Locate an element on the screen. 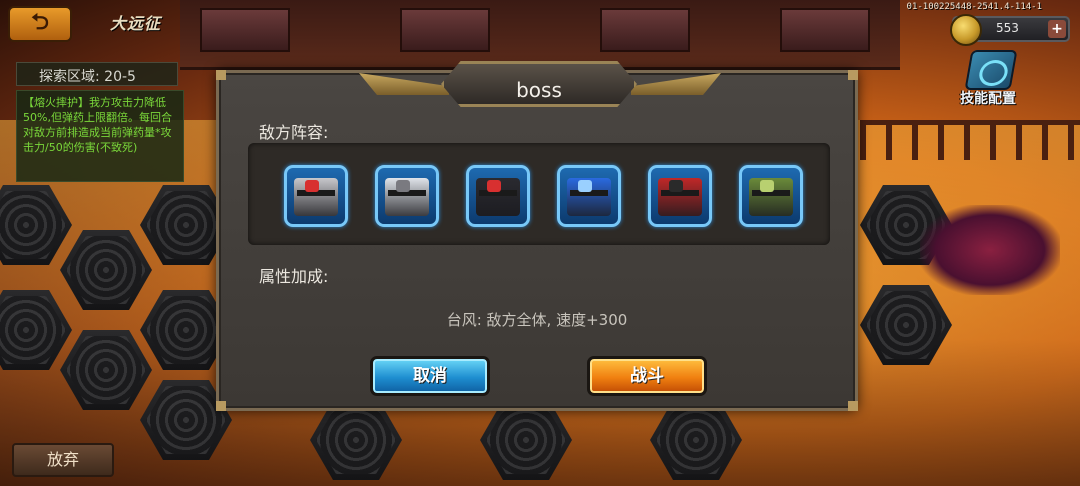 The height and width of the screenshot is (486, 1080). fight-button: 战斗 is located at coordinates (647, 376).